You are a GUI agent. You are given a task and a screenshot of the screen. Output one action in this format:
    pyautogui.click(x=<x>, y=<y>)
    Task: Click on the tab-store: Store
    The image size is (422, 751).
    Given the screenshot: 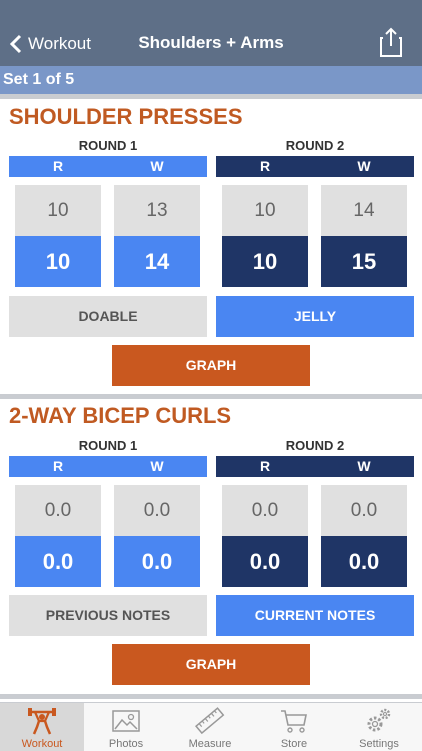 What is the action you would take?
    pyautogui.click(x=294, y=727)
    